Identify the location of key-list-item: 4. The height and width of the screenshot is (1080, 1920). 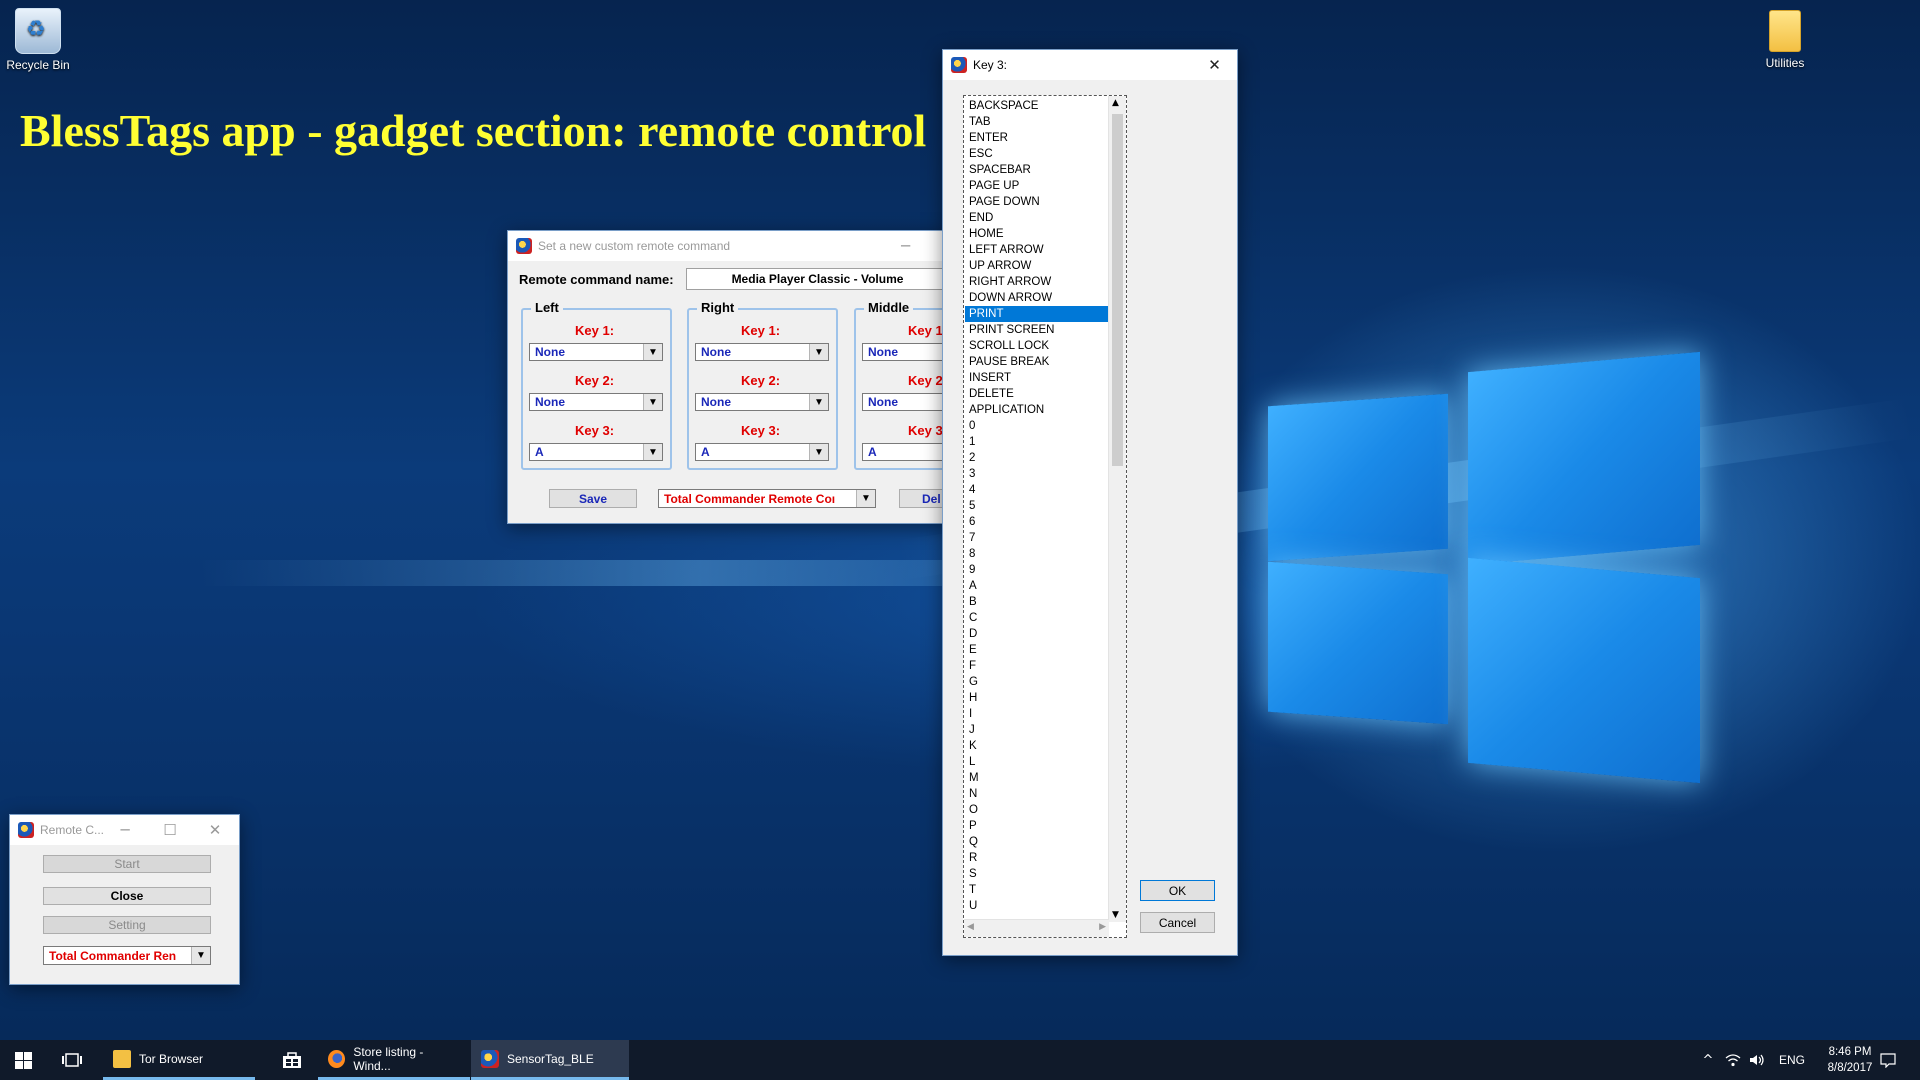
(1037, 490).